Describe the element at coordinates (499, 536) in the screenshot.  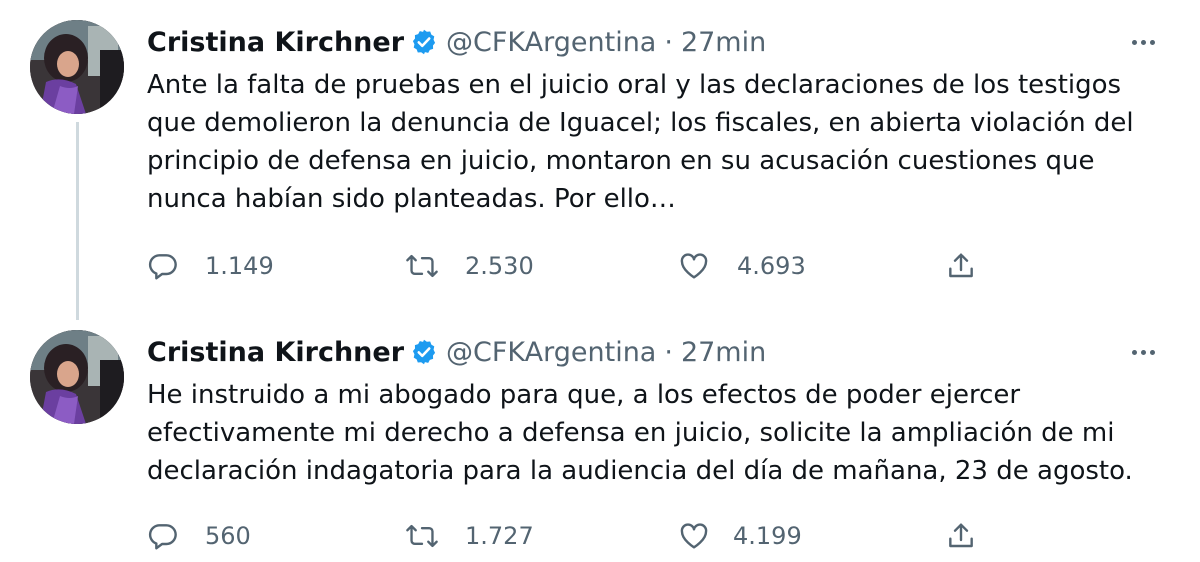
I see `retweet-count: 1.727` at that location.